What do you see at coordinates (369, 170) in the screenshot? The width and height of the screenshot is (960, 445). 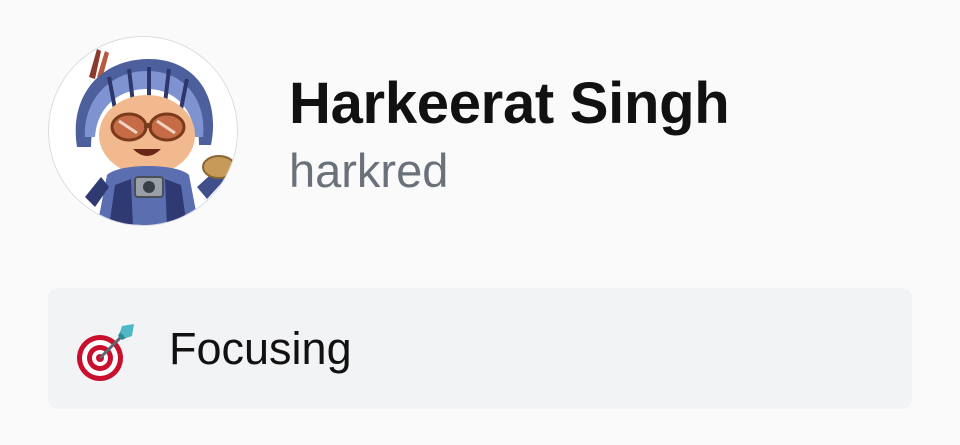 I see `username: harkred` at bounding box center [369, 170].